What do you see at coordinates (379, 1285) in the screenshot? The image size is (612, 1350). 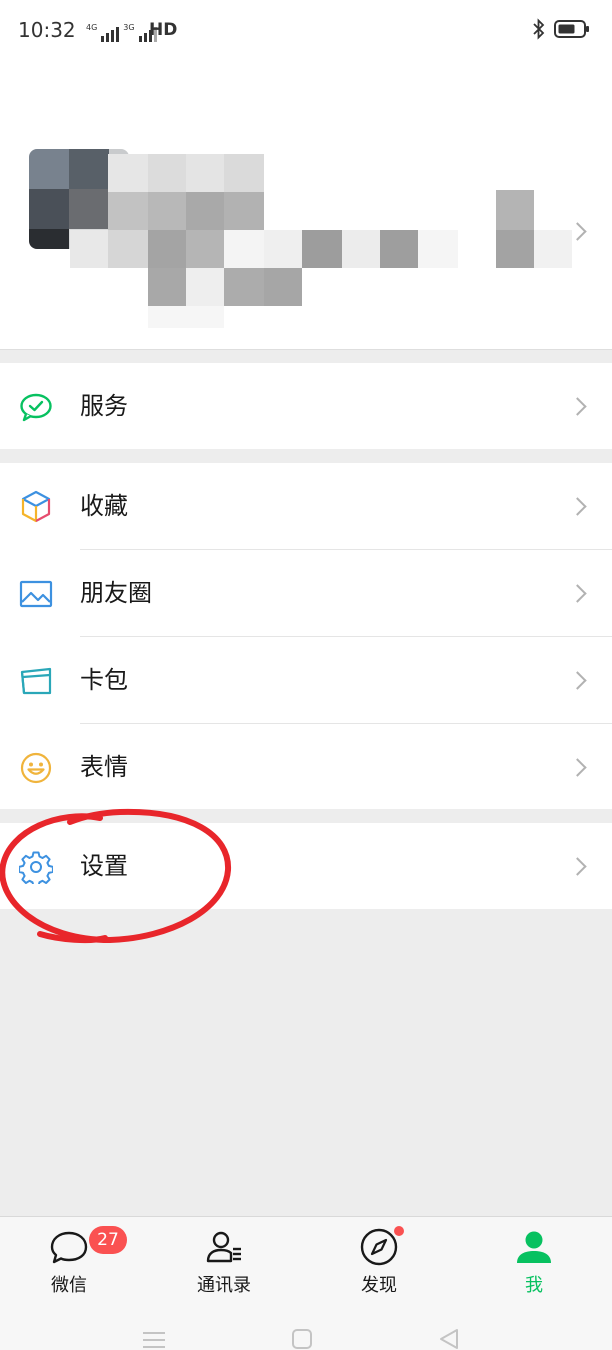 I see `tab-discover-label: 发现` at bounding box center [379, 1285].